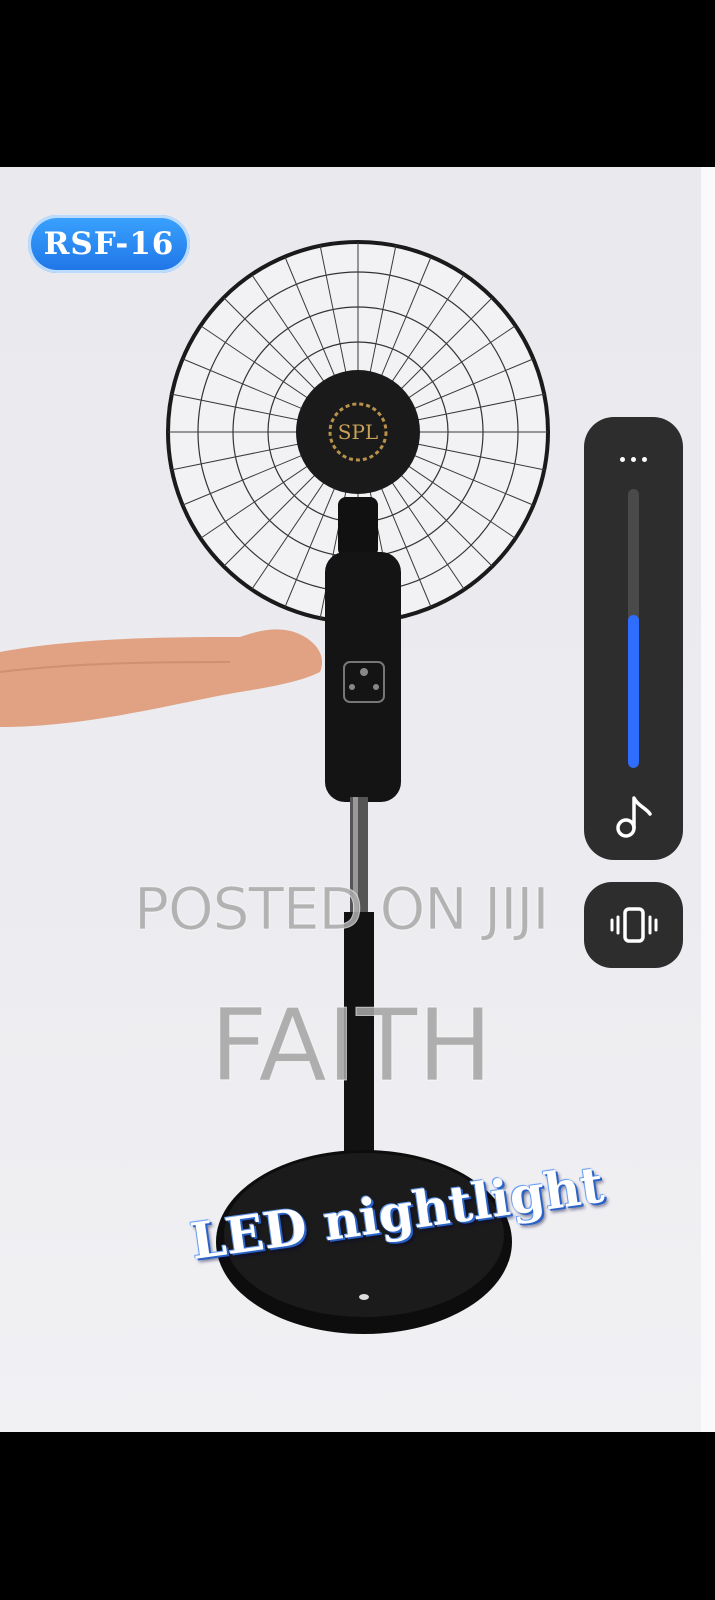  I want to click on watermark-seller-name: FAITH, so click(352, 1046).